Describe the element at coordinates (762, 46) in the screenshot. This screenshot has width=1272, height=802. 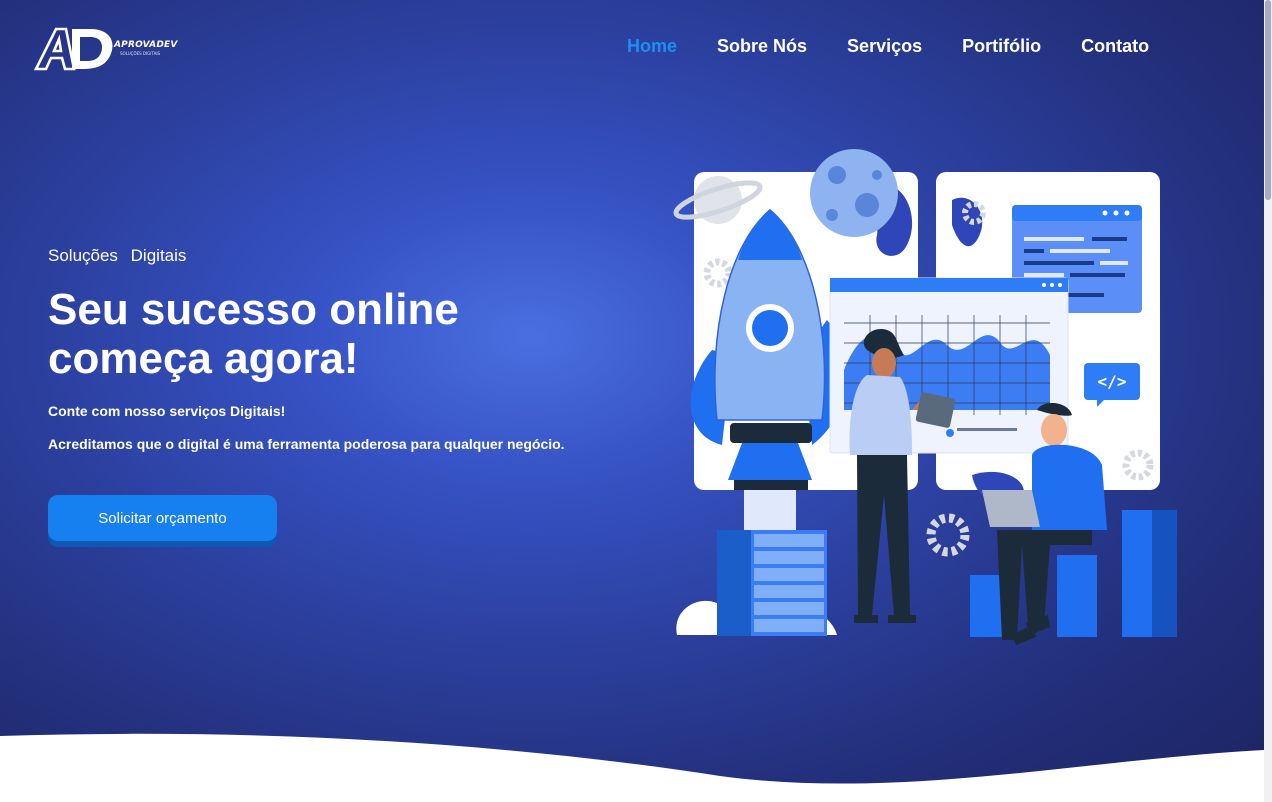
I see `nav-link-sobre-nos: Sobre Nós` at that location.